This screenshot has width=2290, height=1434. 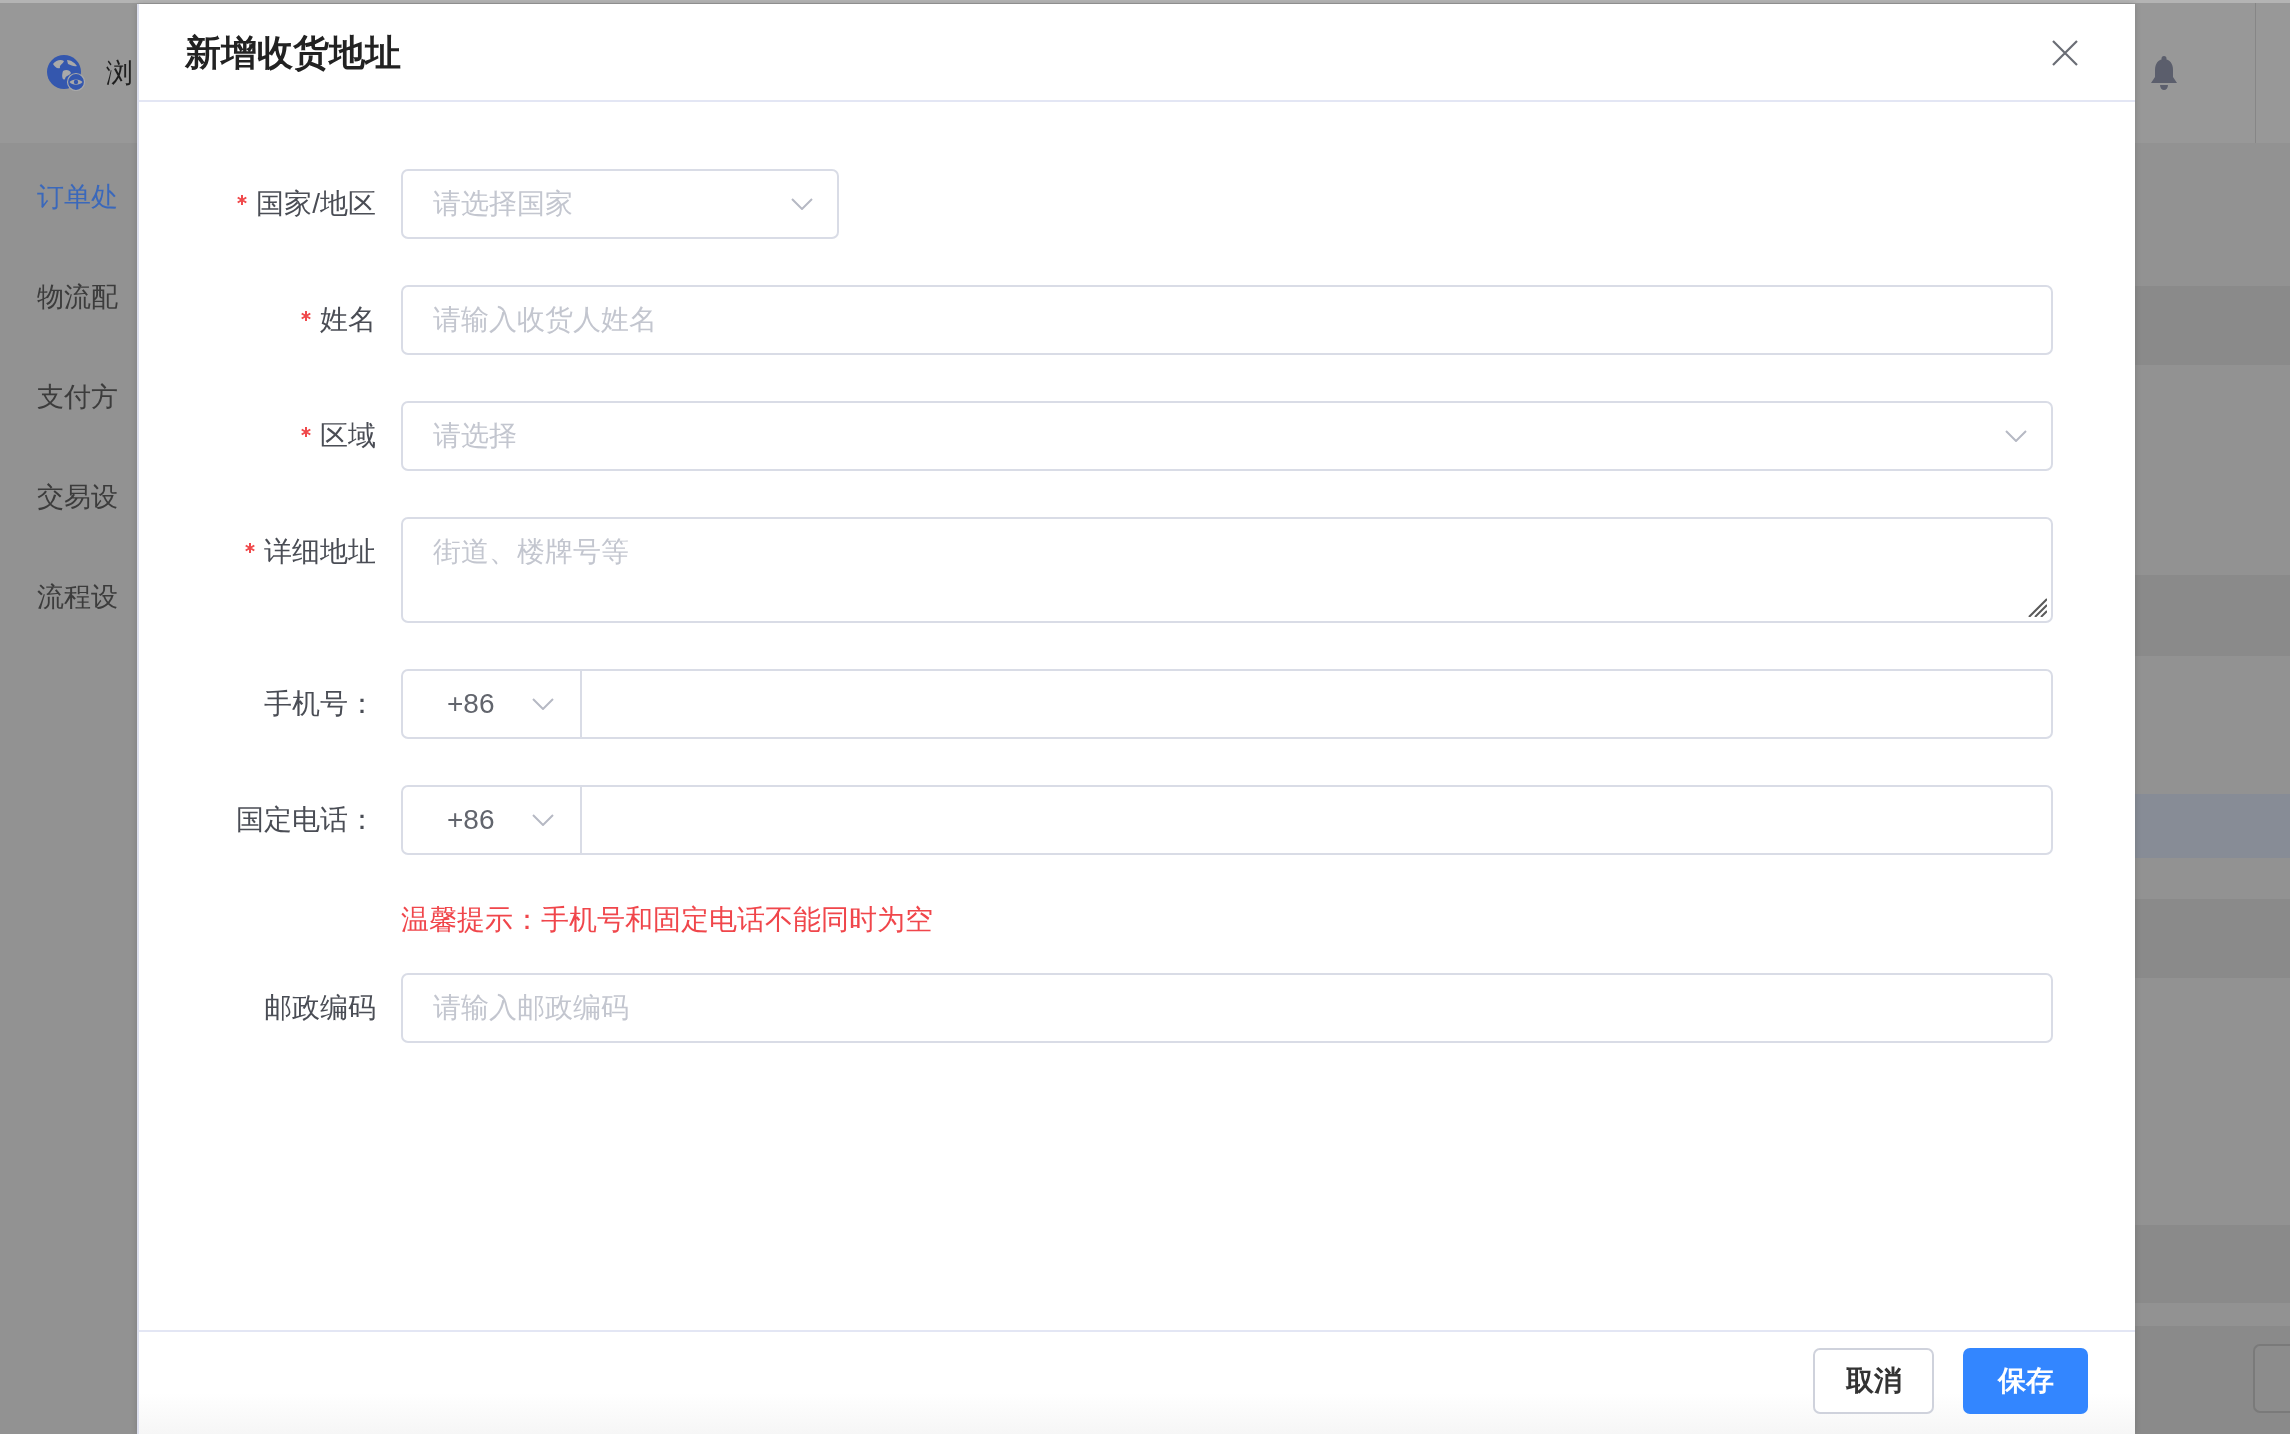 What do you see at coordinates (306, 820) in the screenshot?
I see `field-label: 国定电话：` at bounding box center [306, 820].